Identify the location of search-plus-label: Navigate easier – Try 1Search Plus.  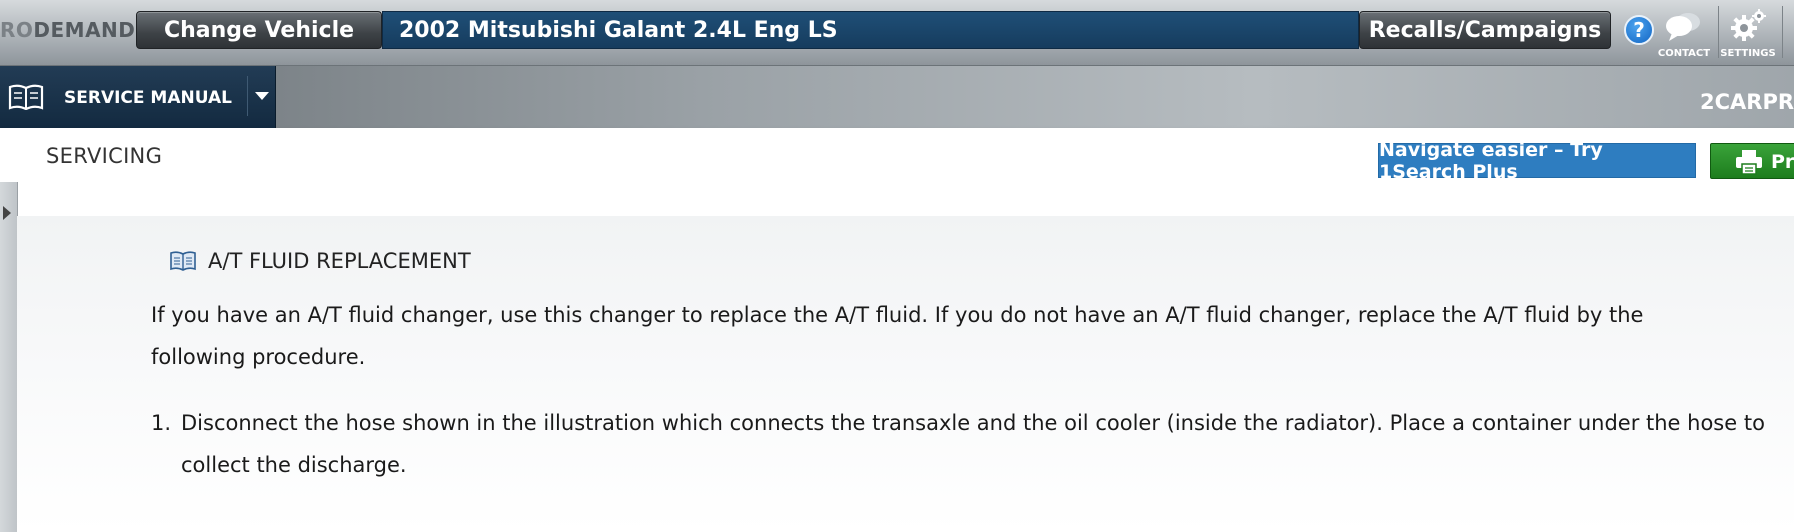
(1491, 160).